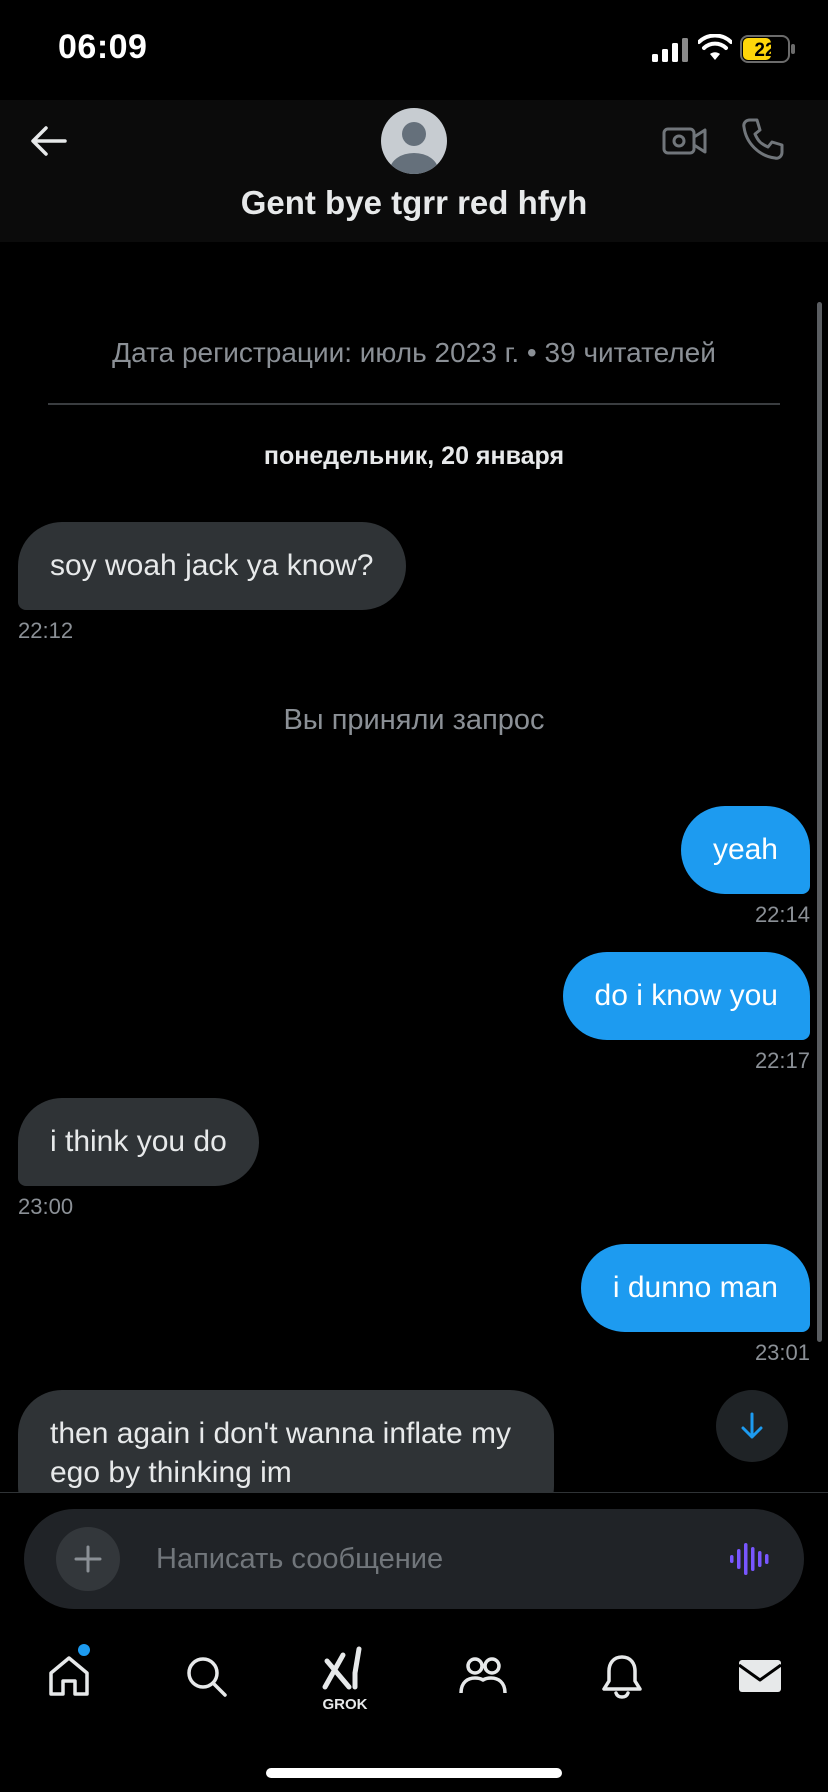 This screenshot has width=828, height=1792. What do you see at coordinates (695, 1288) in the screenshot?
I see `message-bubble-outgoing: i dunno man` at bounding box center [695, 1288].